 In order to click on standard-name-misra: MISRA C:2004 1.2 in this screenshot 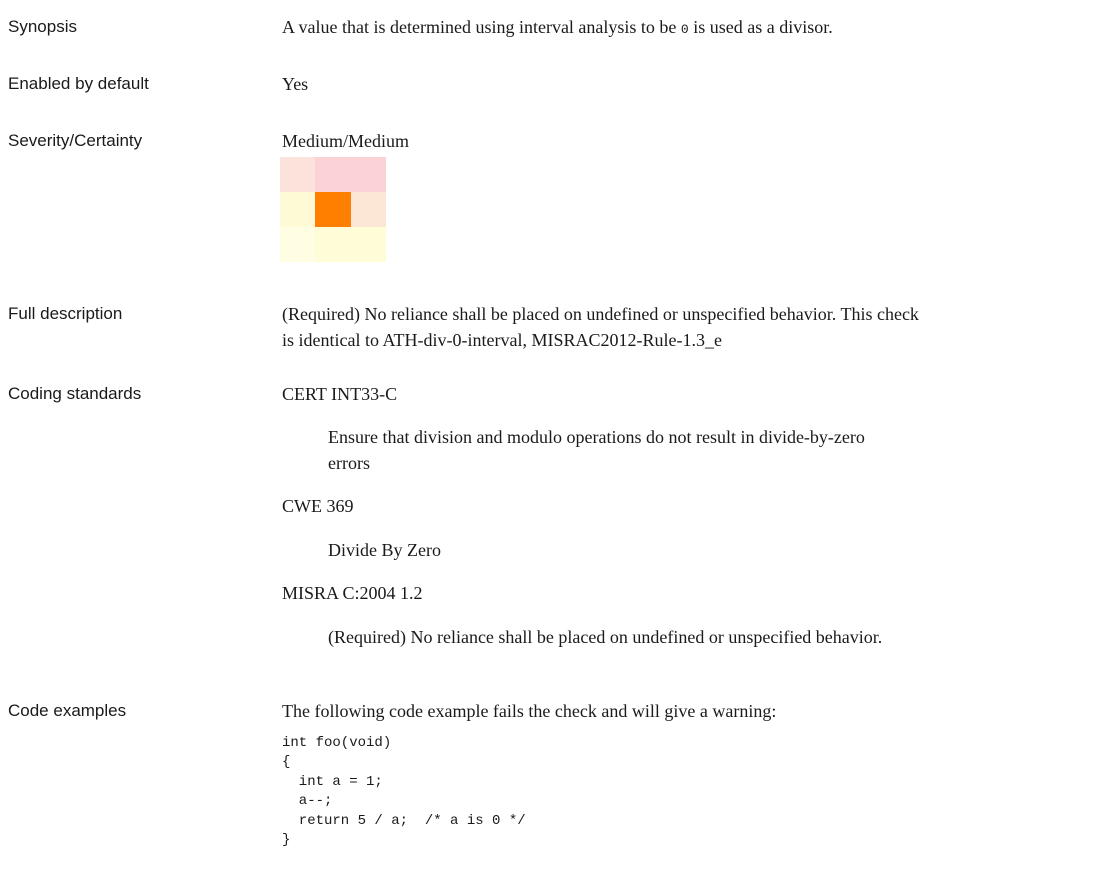, I will do `click(352, 593)`.